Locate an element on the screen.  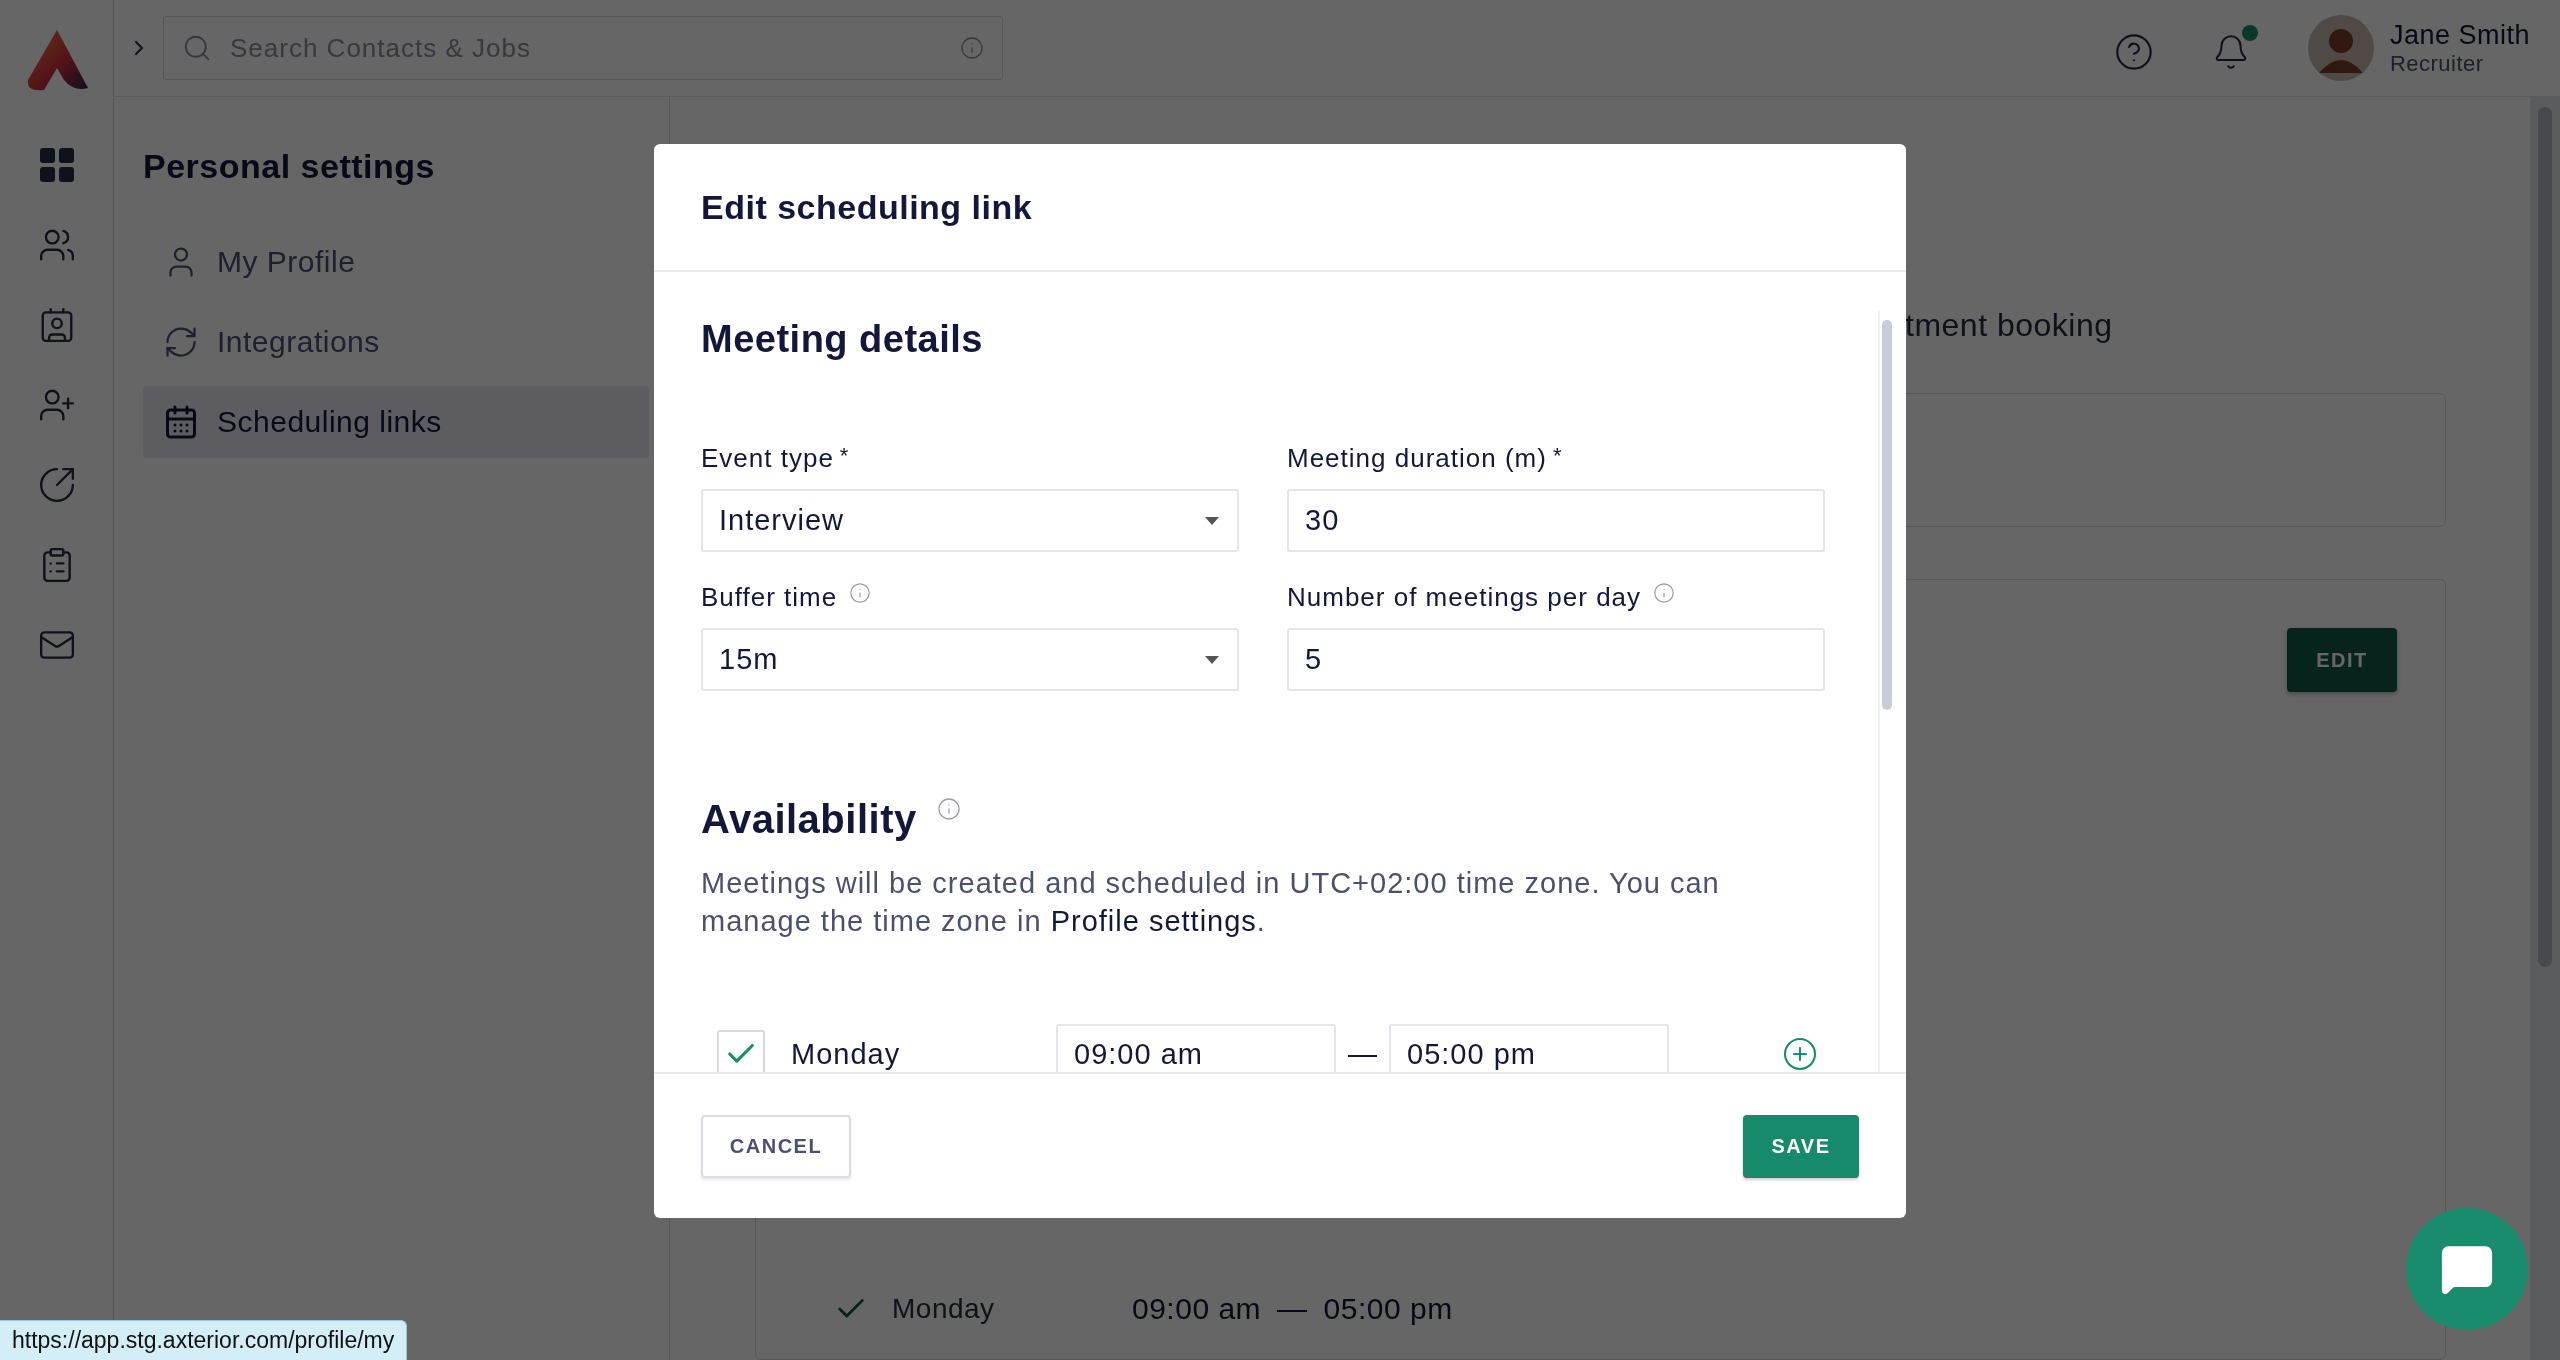
time-text: 05:00 pm is located at coordinates (1388, 1309).